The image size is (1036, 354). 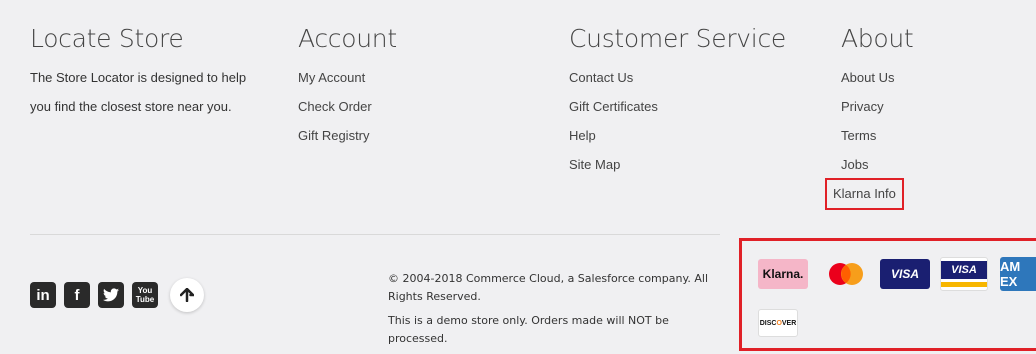 What do you see at coordinates (877, 164) in the screenshot?
I see `jobs-link: Jobs` at bounding box center [877, 164].